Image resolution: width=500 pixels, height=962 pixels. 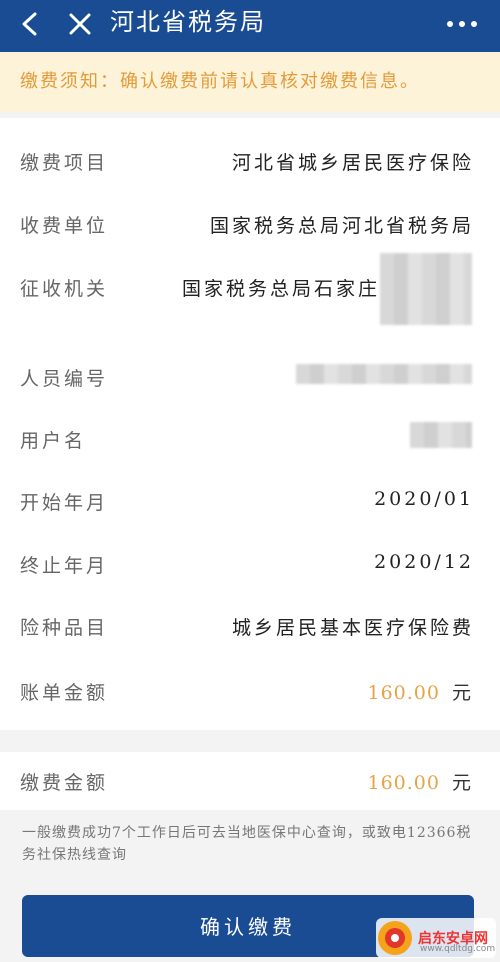 I want to click on detail-value: 城乡居民基本医疗保险费, so click(x=352, y=628).